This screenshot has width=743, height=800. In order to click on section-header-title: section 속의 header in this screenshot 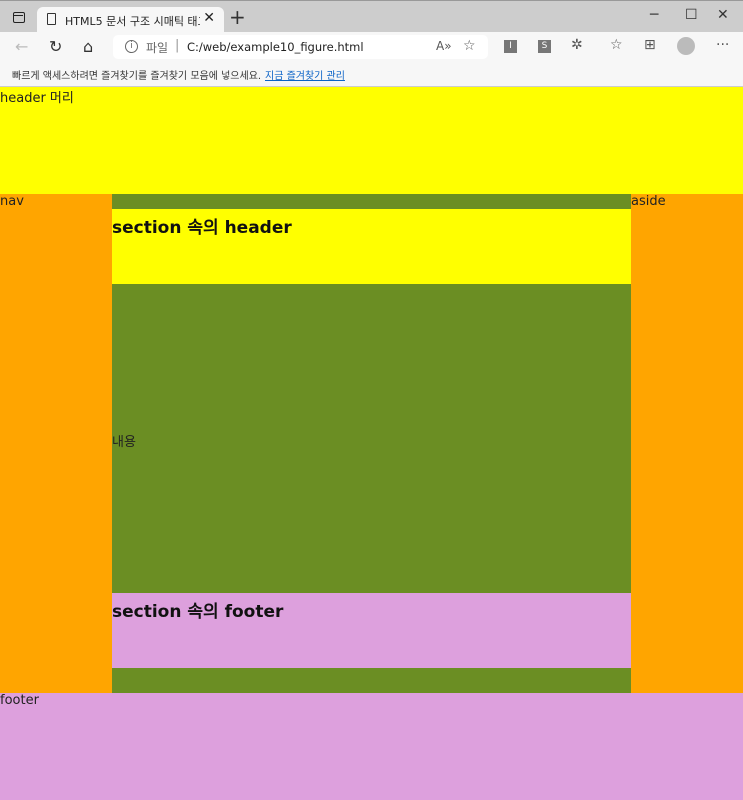, I will do `click(202, 228)`.